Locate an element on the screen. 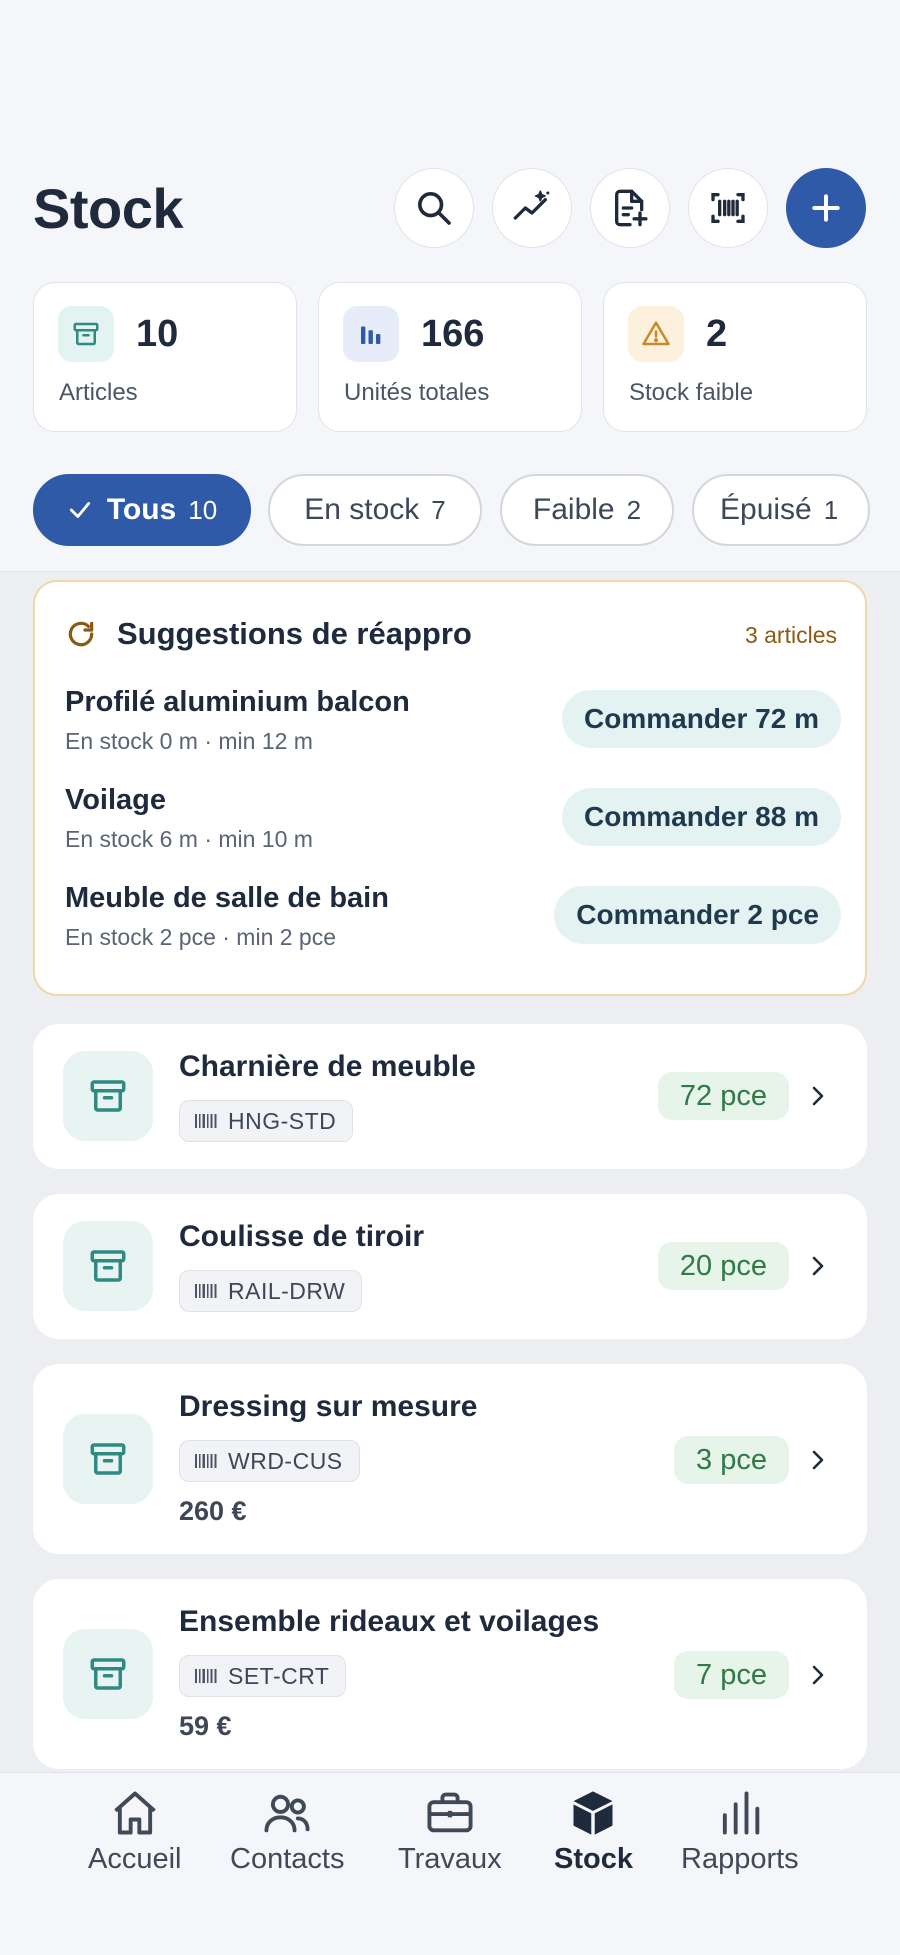  plus-icon is located at coordinates (826, 208).